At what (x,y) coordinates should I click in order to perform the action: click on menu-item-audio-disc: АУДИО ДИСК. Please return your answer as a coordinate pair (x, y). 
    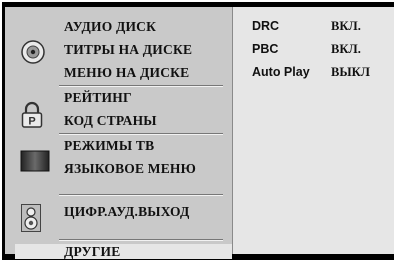
    Looking at the image, I should click on (110, 27).